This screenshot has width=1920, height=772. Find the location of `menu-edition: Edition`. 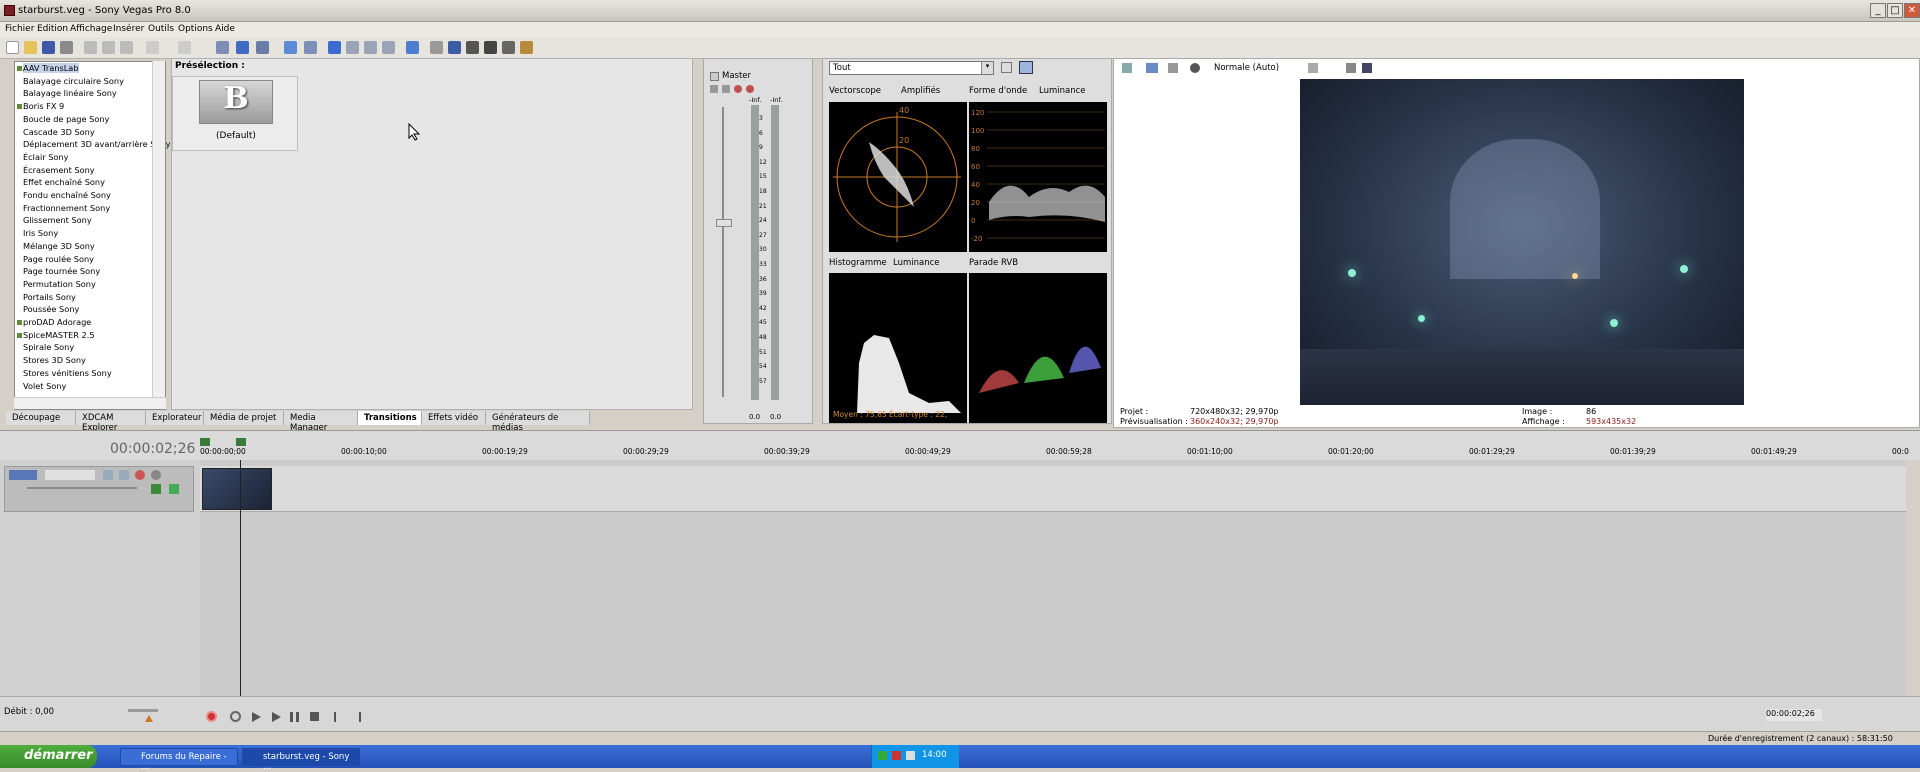

menu-edition: Edition is located at coordinates (52, 29).